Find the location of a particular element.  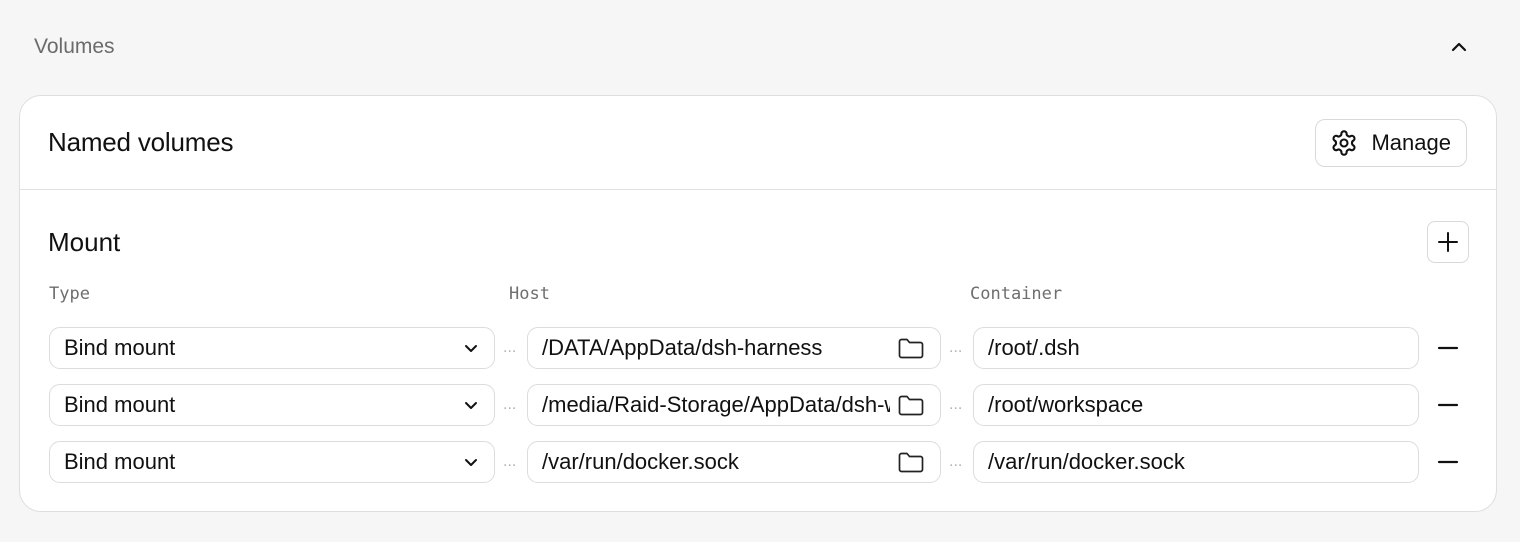

host-path-value: /DATA/AppData/dsh-harness is located at coordinates (682, 347).